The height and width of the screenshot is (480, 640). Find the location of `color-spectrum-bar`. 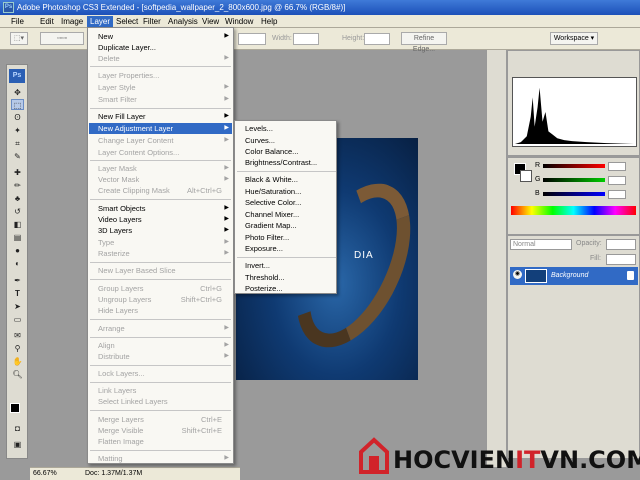

color-spectrum-bar is located at coordinates (573, 210).